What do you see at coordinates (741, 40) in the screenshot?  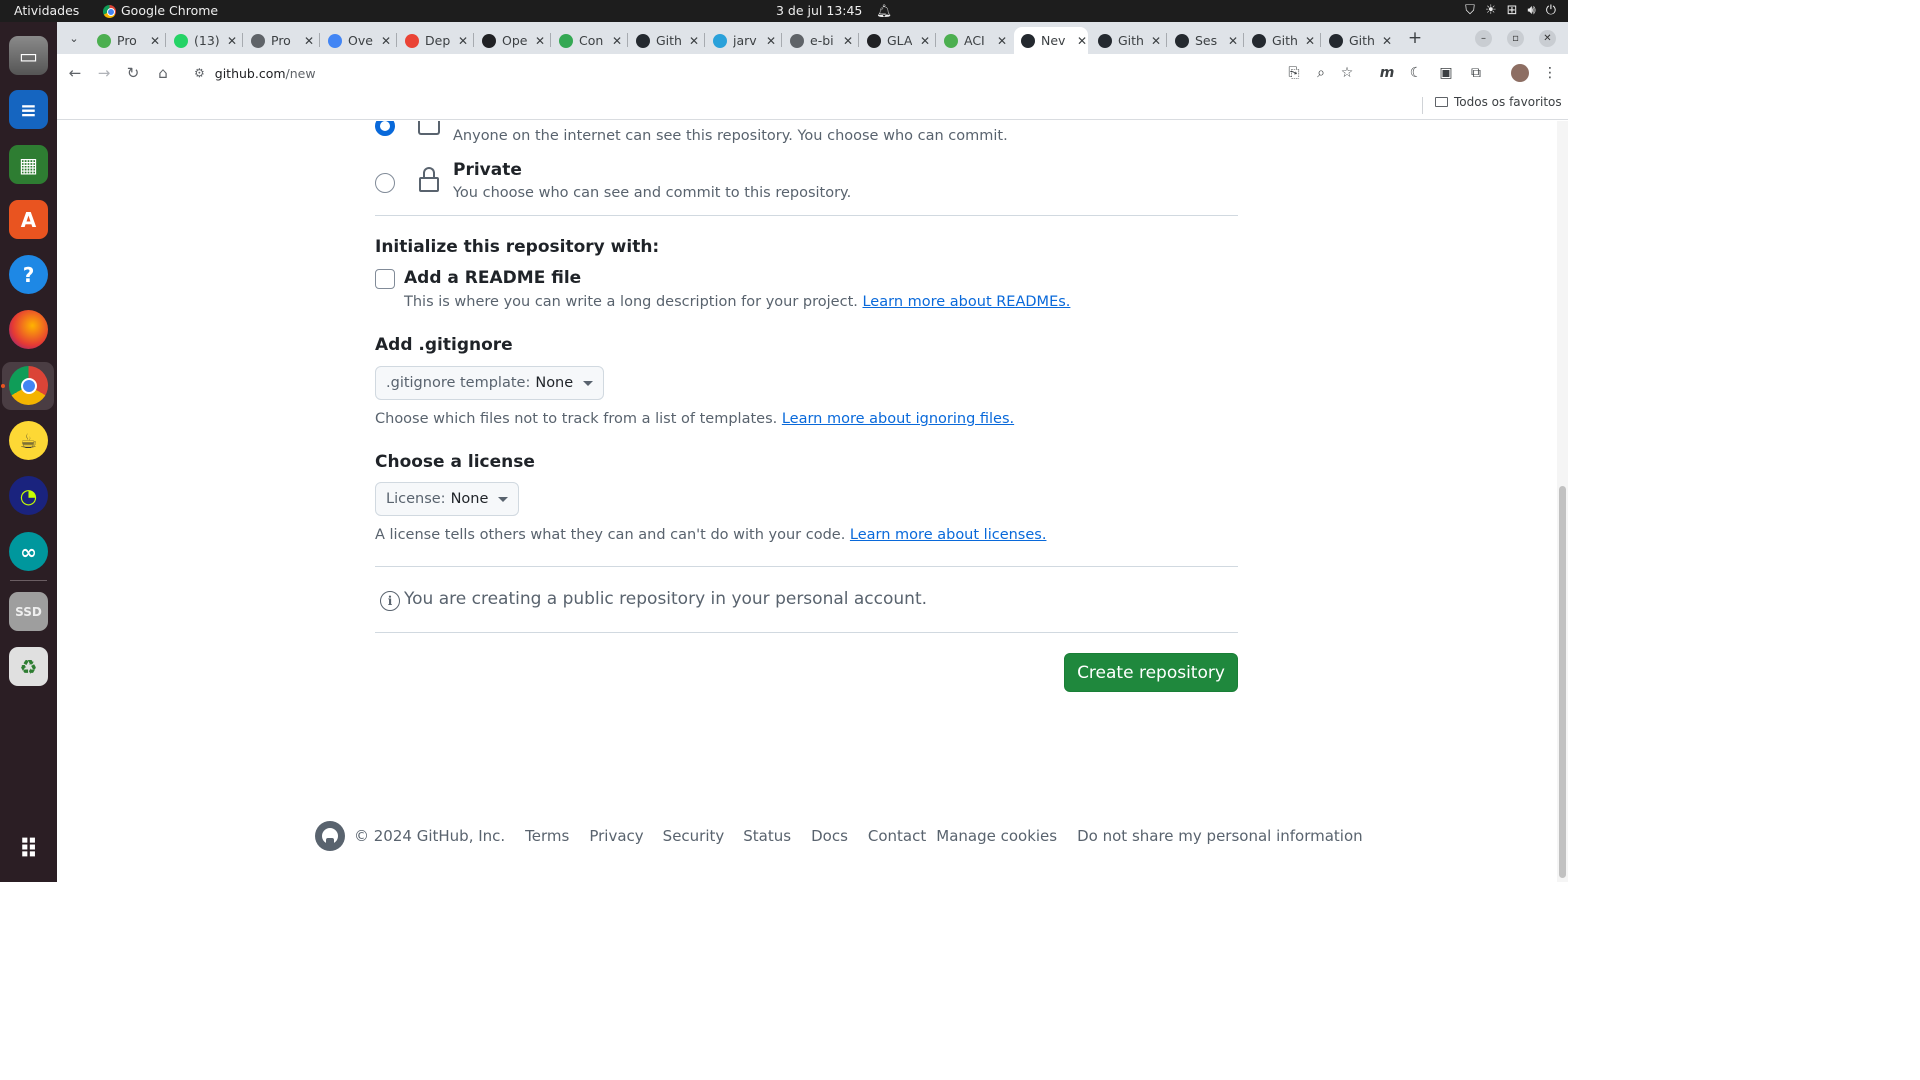 I see `browser-tab: jarv ✕` at bounding box center [741, 40].